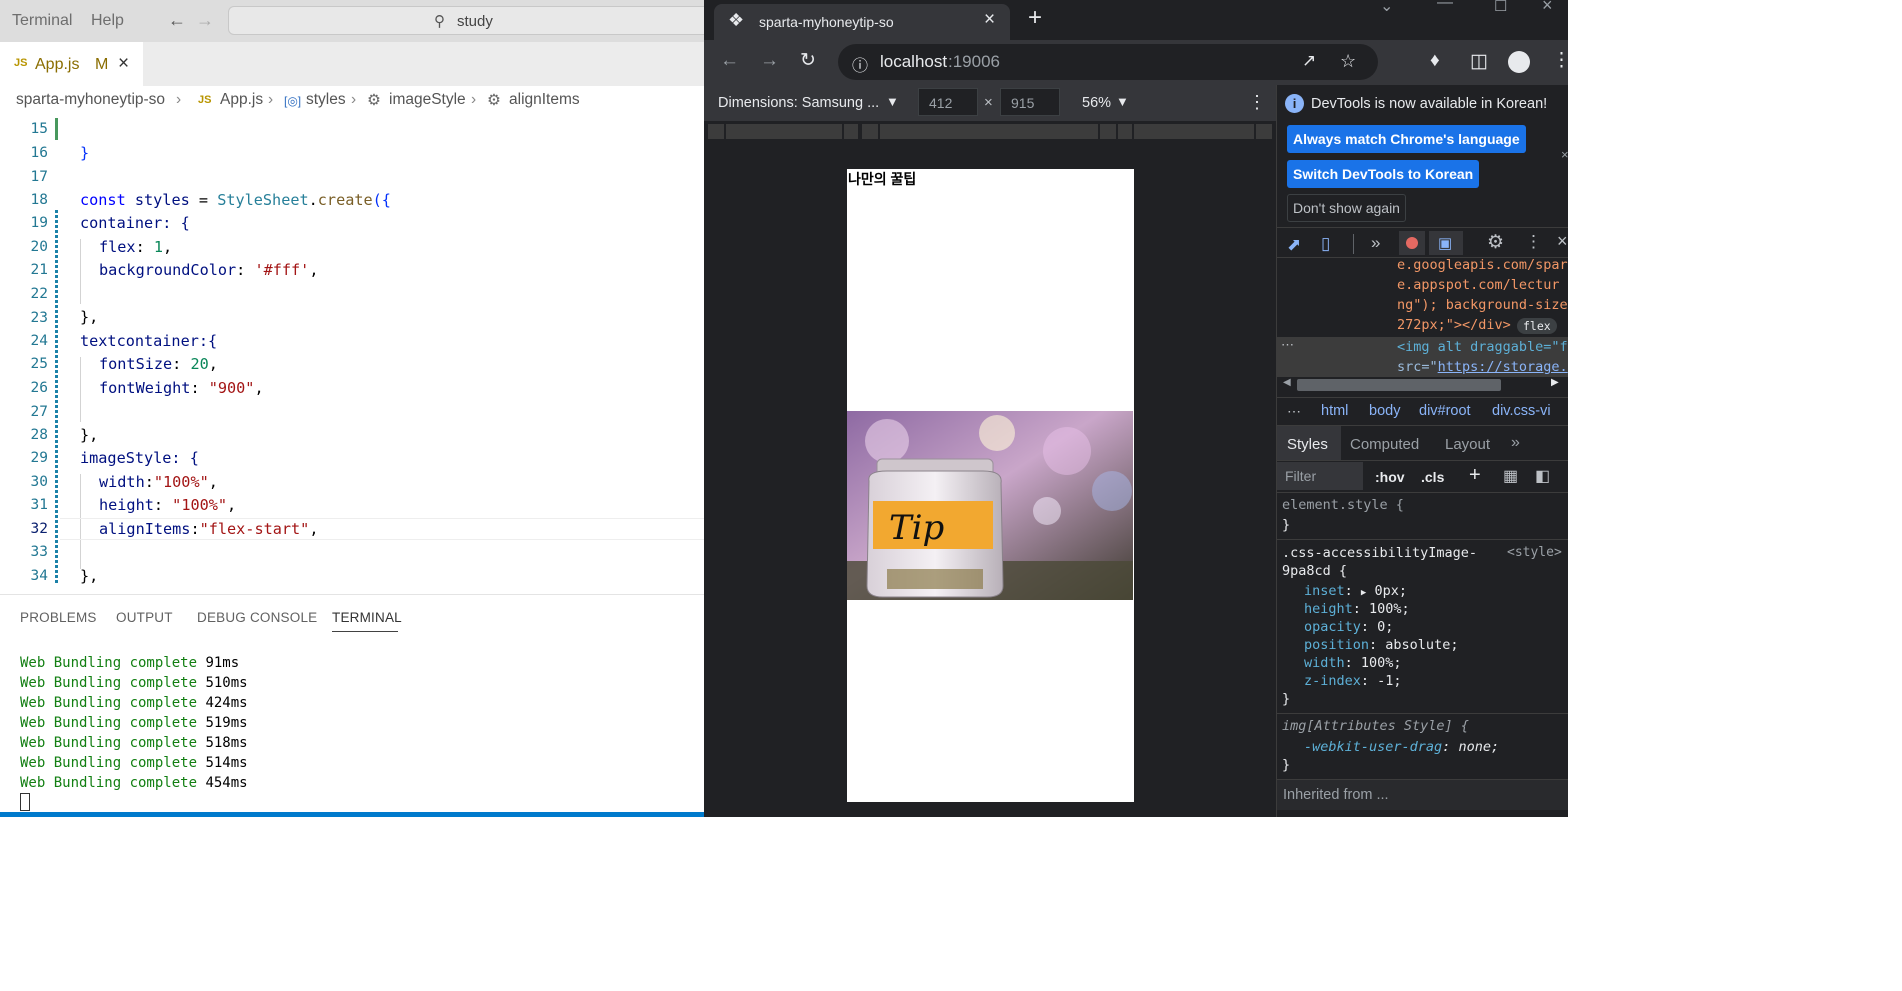  What do you see at coordinates (1478, 285) in the screenshot?
I see `elements-line: e.appspot.com/lectur` at bounding box center [1478, 285].